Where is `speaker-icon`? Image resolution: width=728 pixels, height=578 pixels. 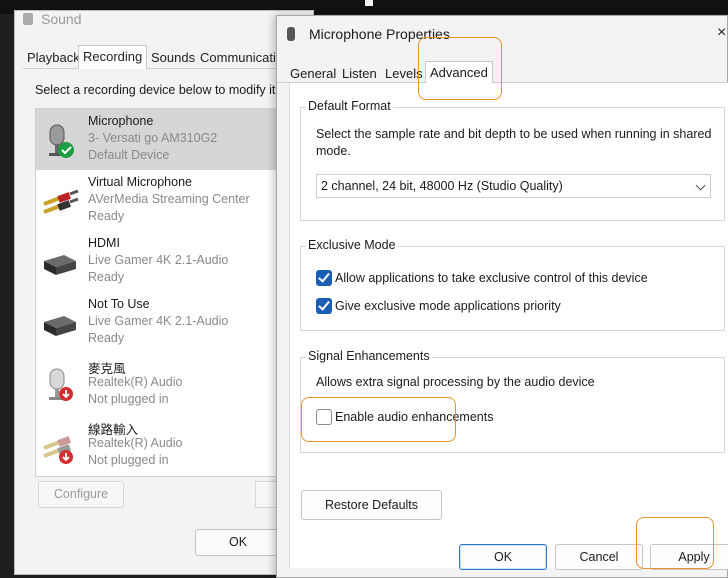
speaker-icon is located at coordinates (28, 19).